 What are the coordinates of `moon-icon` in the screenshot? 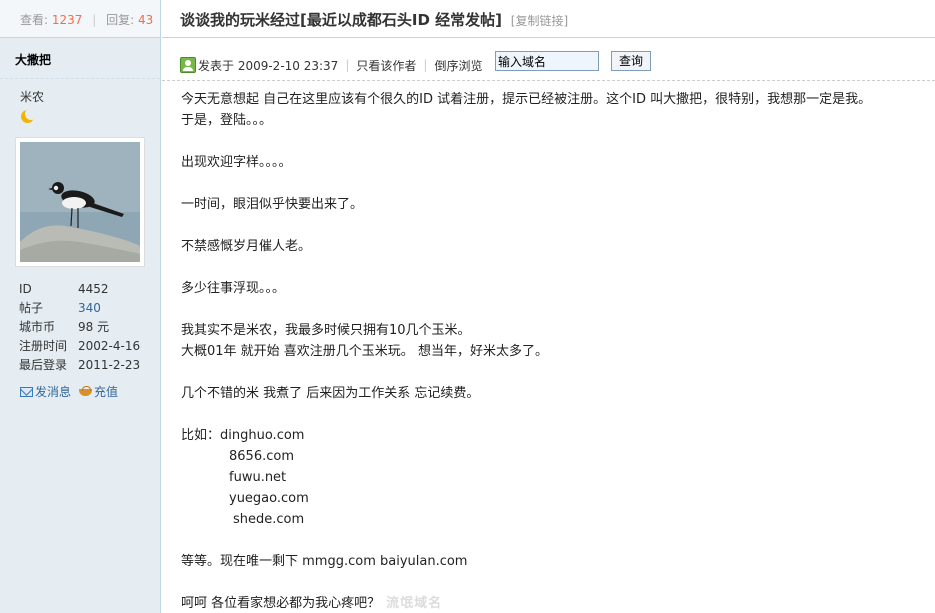 It's located at (28, 116).